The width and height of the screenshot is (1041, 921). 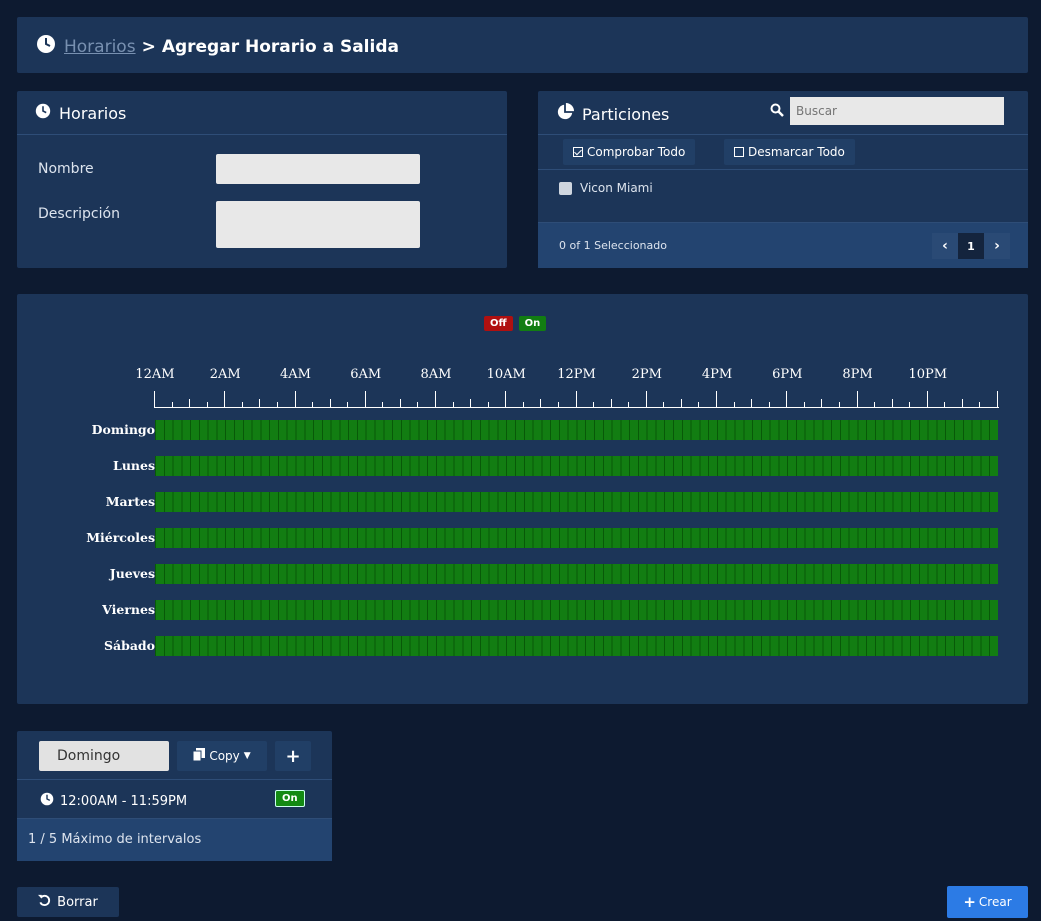 I want to click on hour-label: 4PM, so click(x=717, y=374).